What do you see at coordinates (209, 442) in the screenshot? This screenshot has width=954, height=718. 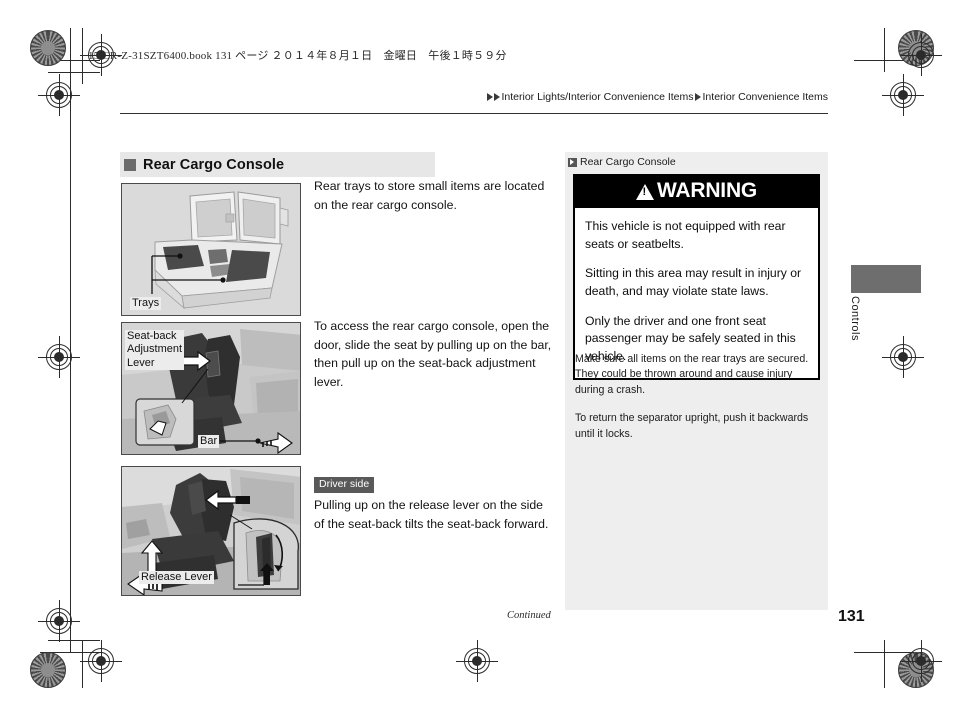 I see `figure2-label-bar: Bar` at bounding box center [209, 442].